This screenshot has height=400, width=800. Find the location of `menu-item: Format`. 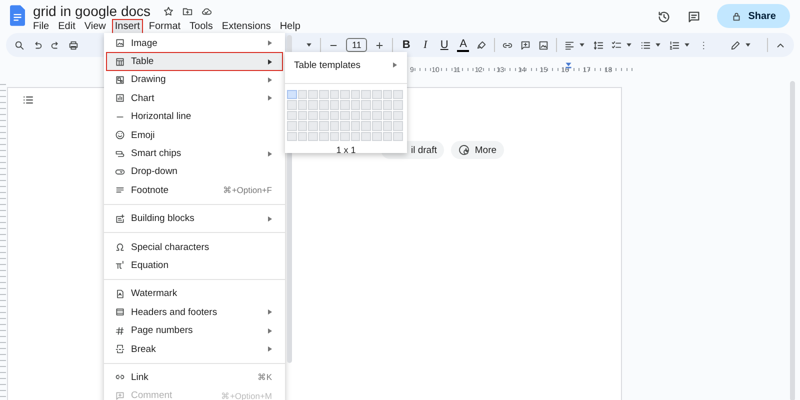

menu-item: Format is located at coordinates (165, 26).